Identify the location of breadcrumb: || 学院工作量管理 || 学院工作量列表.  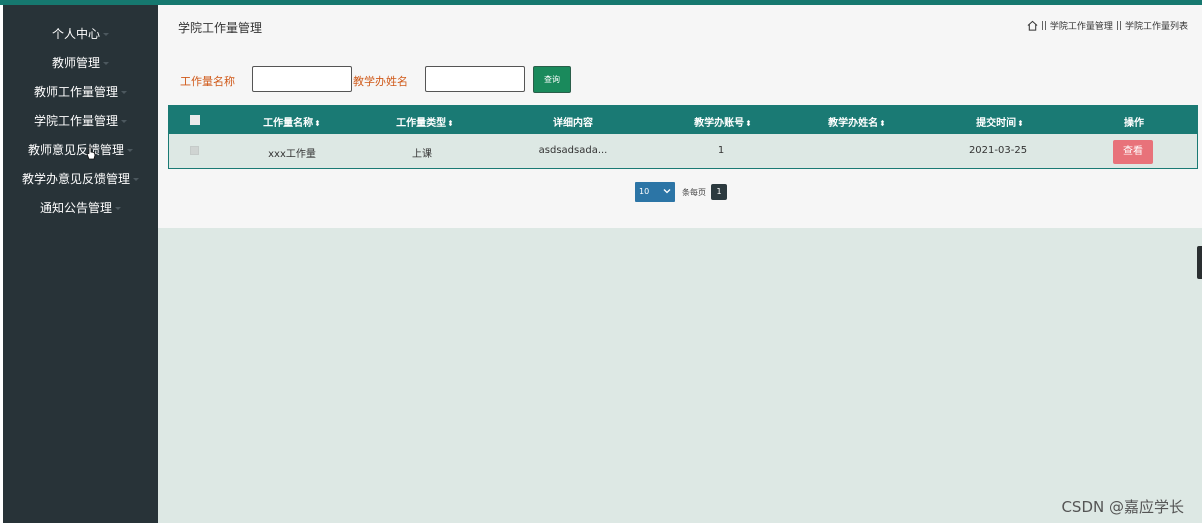
(1107, 25).